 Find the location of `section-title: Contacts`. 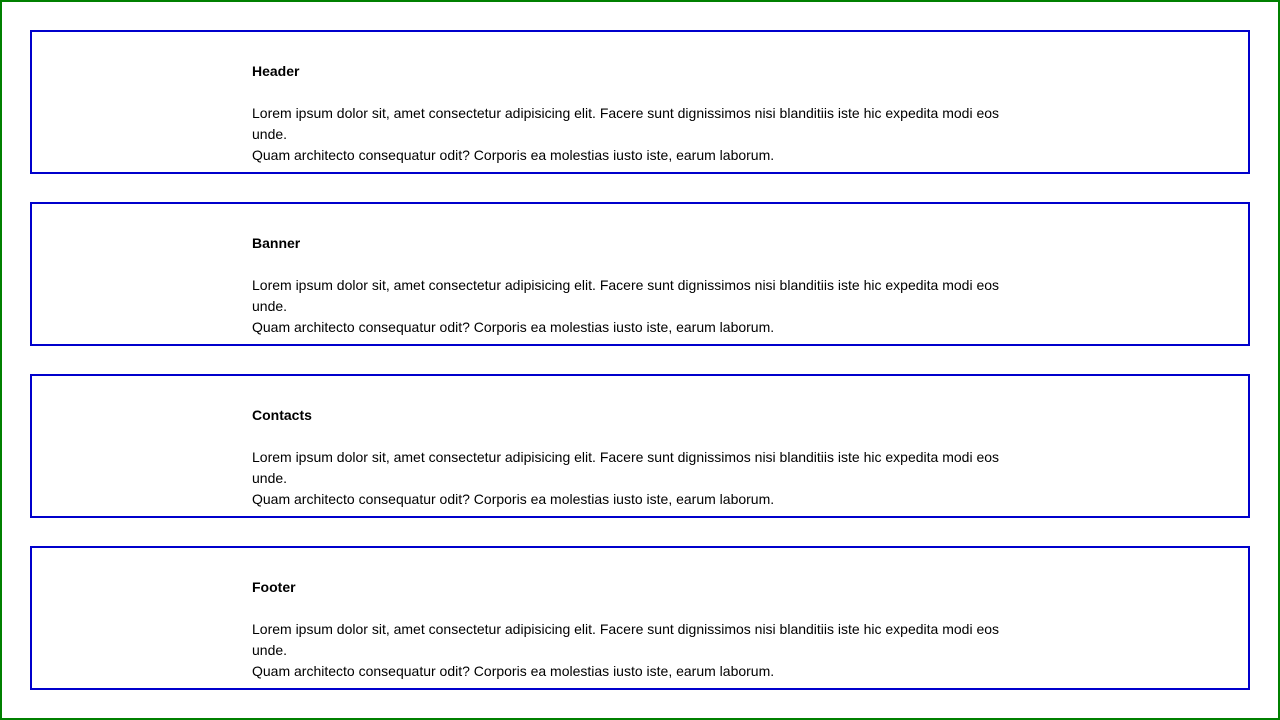

section-title: Contacts is located at coordinates (282, 415).